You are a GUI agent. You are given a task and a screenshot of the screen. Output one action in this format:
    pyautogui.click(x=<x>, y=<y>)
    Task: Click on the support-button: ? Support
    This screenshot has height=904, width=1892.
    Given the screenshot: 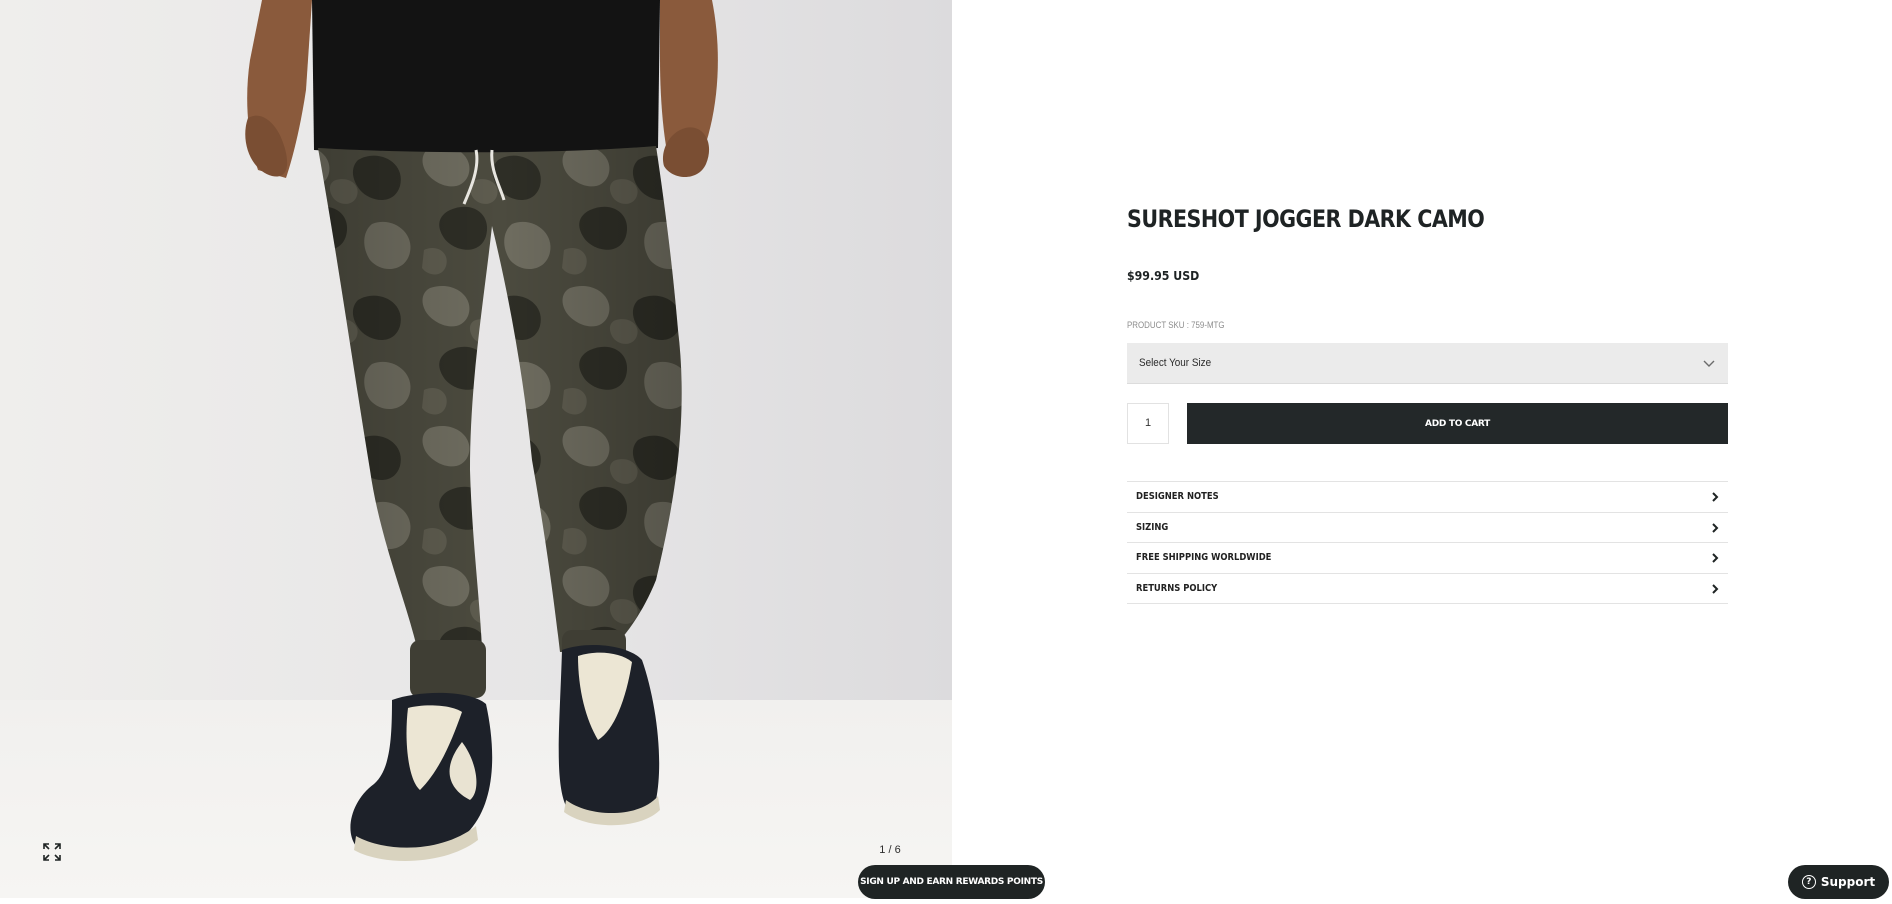 What is the action you would take?
    pyautogui.click(x=1838, y=882)
    